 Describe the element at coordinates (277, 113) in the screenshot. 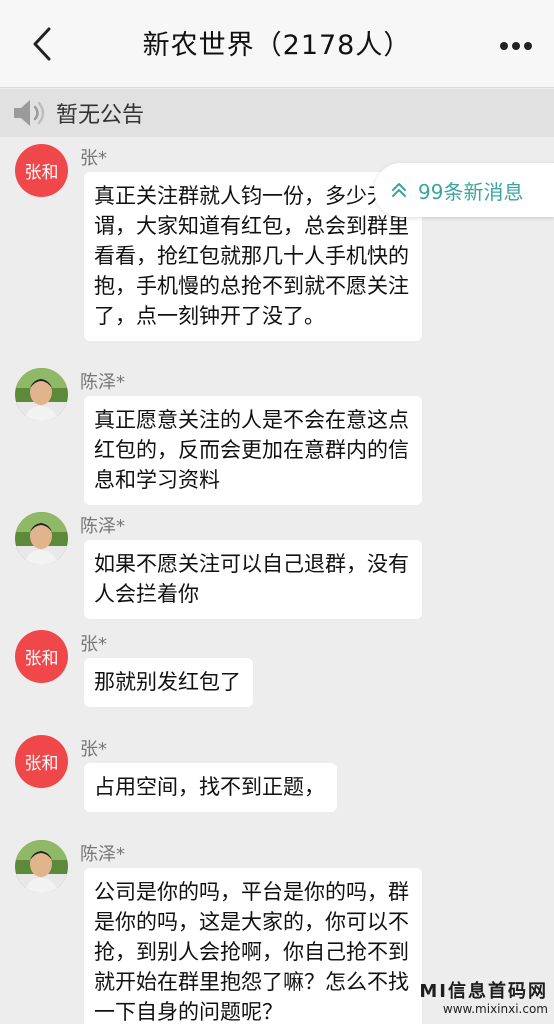

I see `announcement-bar: 暂无公告` at that location.